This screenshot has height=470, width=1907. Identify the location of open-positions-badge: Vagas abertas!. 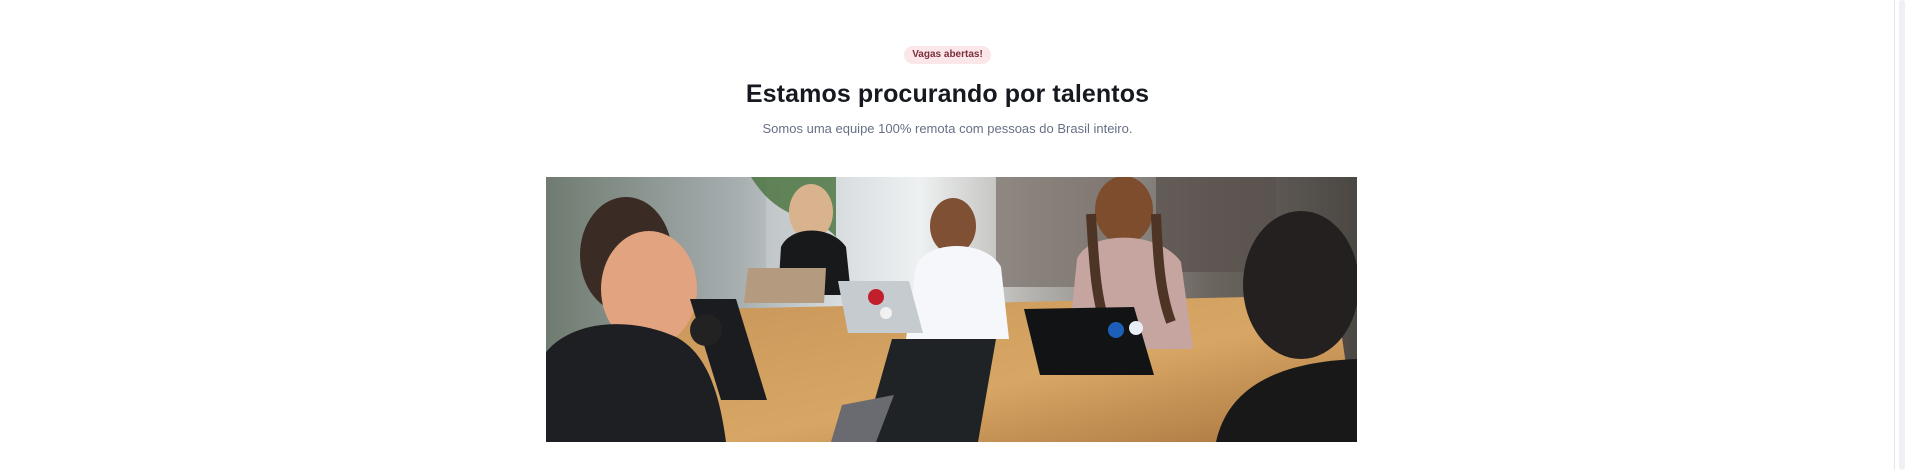
(947, 55).